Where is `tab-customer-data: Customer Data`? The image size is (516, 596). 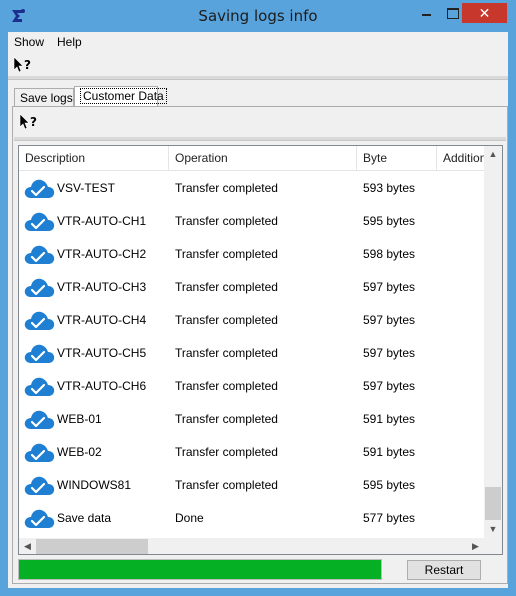 tab-customer-data: Customer Data is located at coordinates (120, 96).